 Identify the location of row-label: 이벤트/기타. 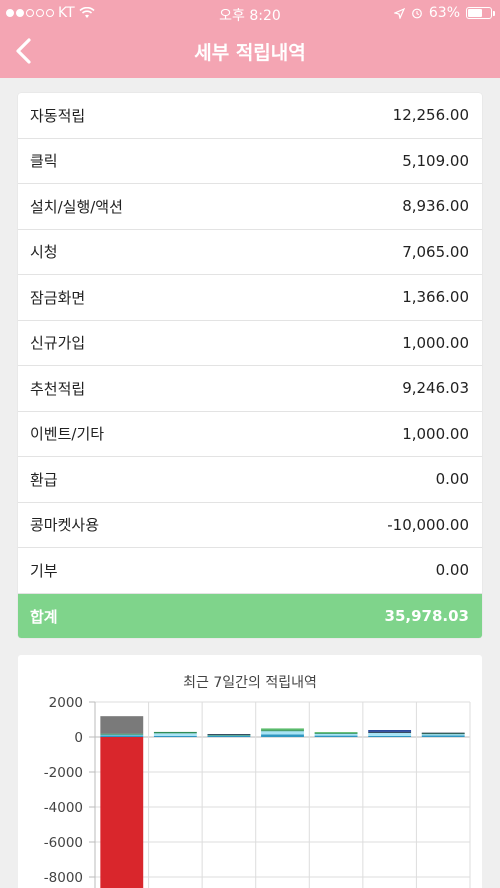
(67, 434).